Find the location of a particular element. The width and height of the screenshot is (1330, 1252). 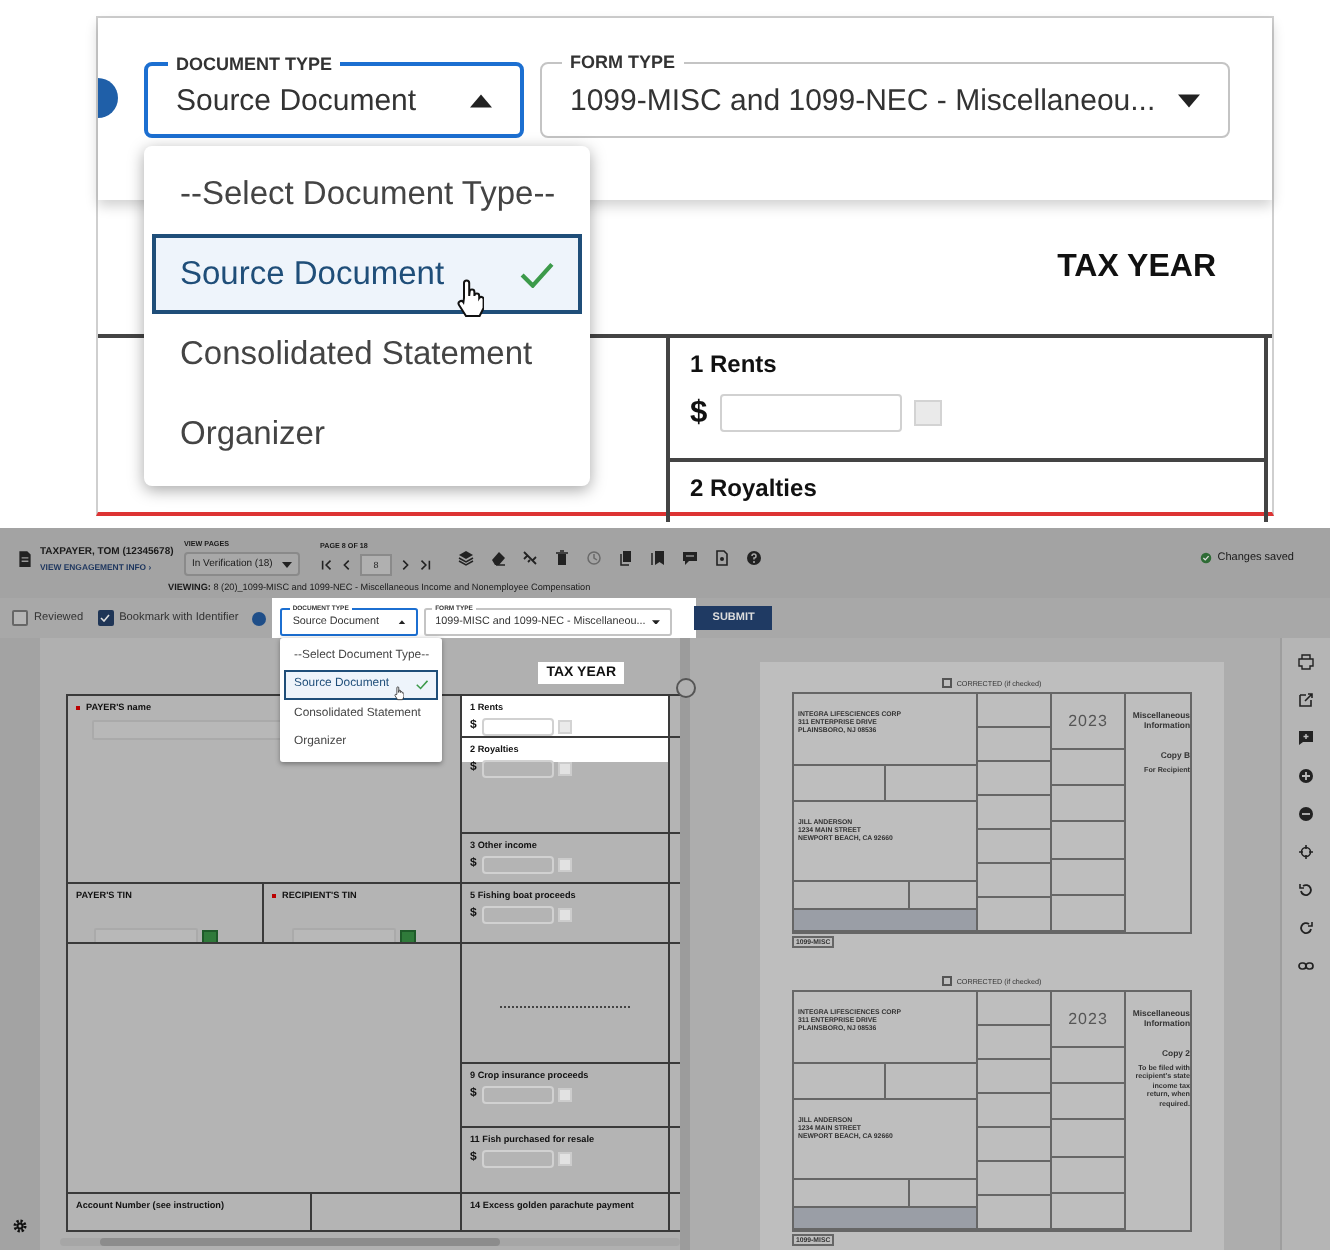

currency-sign: $ is located at coordinates (699, 413).